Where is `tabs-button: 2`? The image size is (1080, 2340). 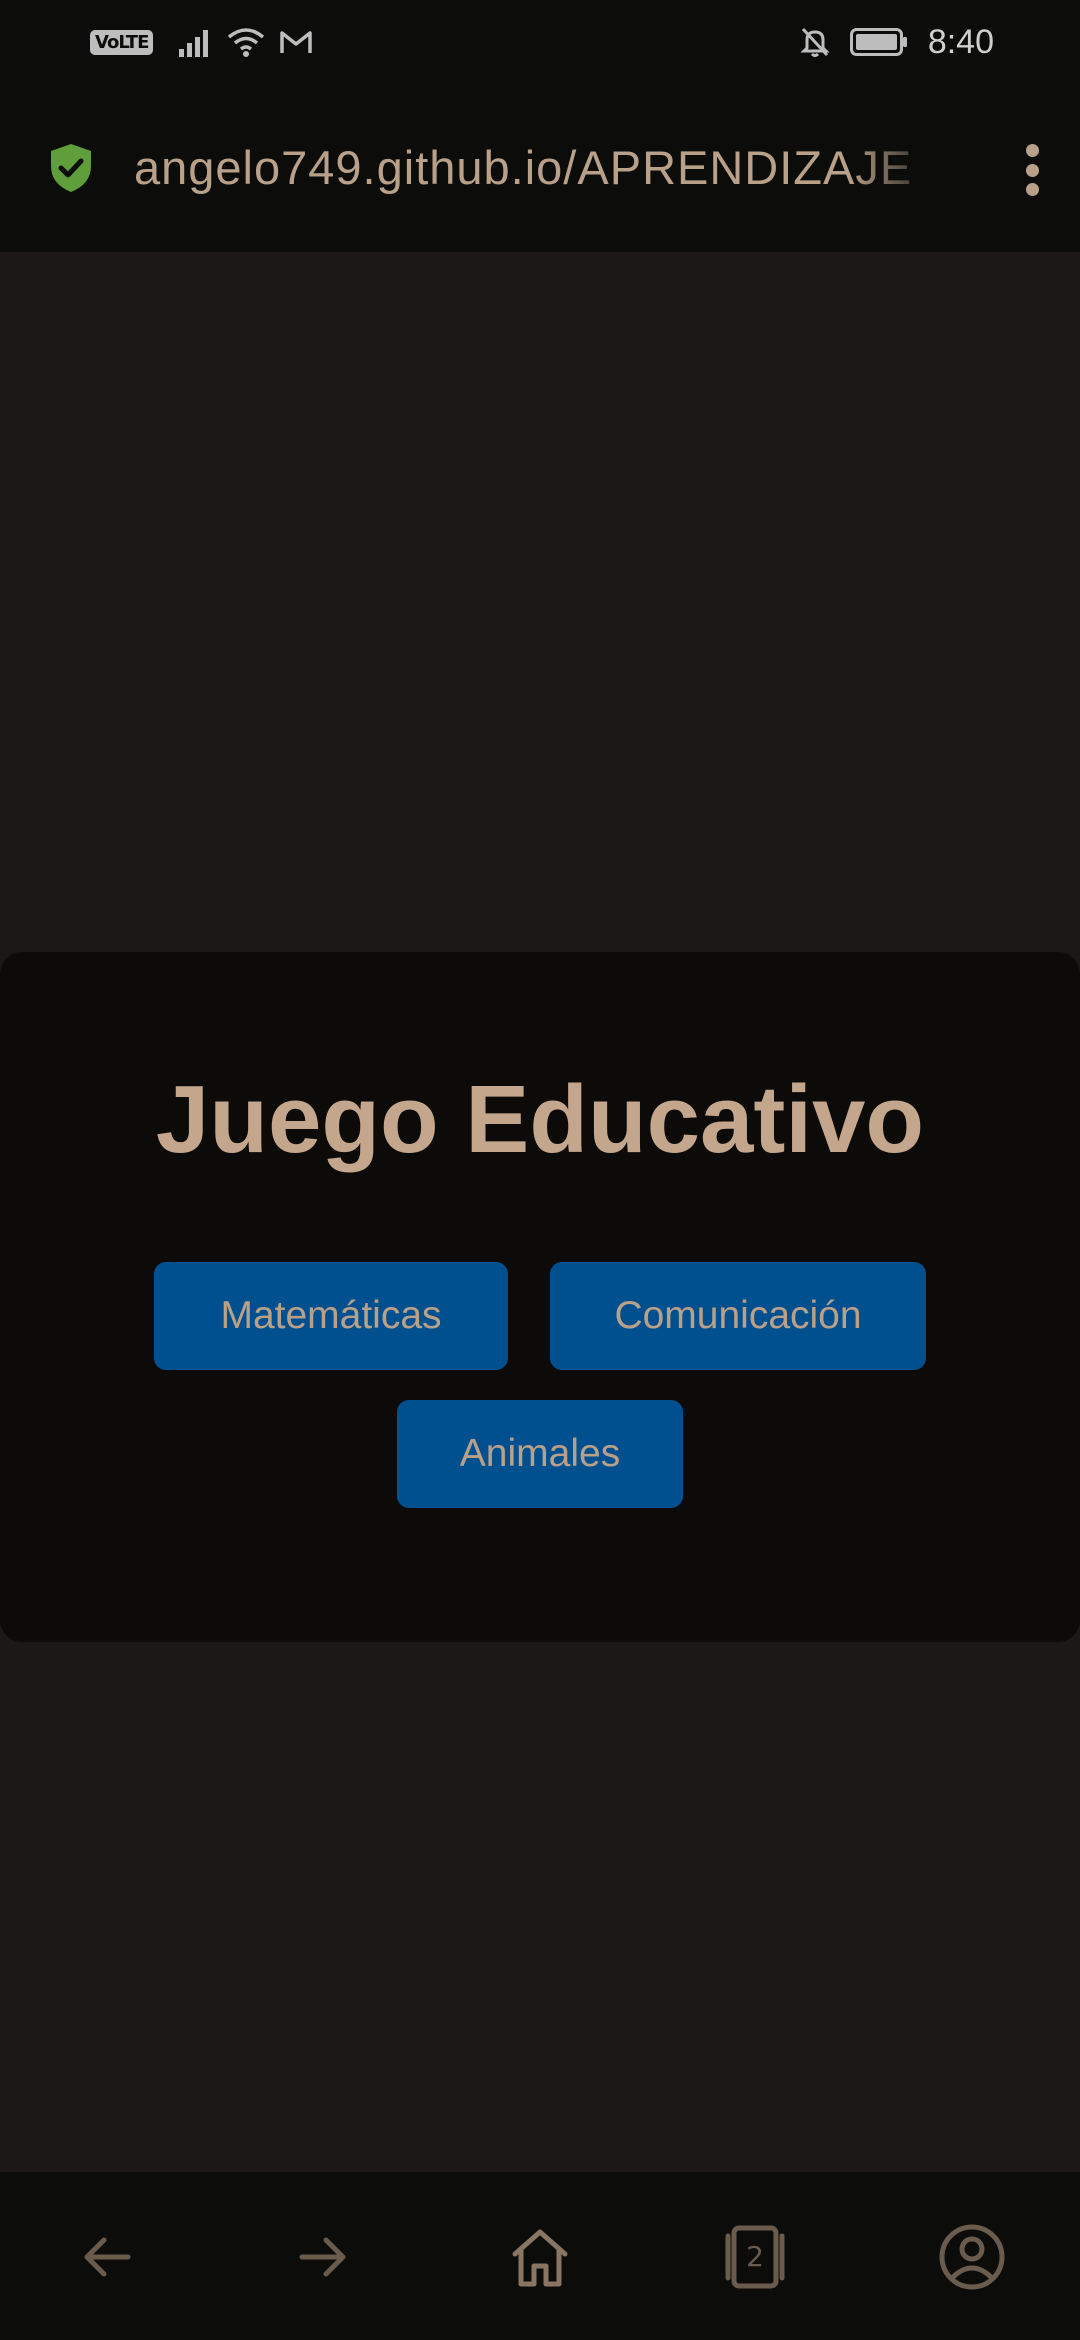 tabs-button: 2 is located at coordinates (755, 2257).